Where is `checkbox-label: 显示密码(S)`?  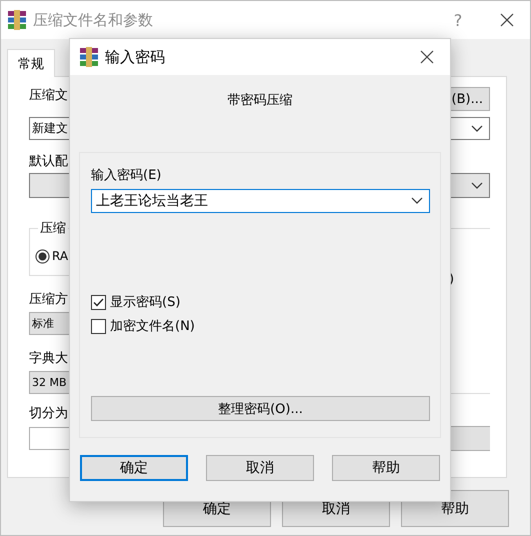
checkbox-label: 显示密码(S) is located at coordinates (145, 302).